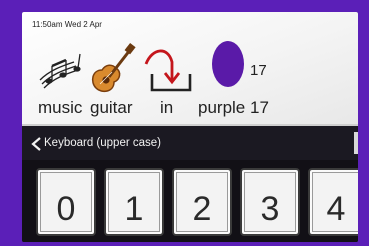 The image size is (369, 246). Describe the element at coordinates (268, 76) in the screenshot. I see `symbol-17: 17 17` at that location.